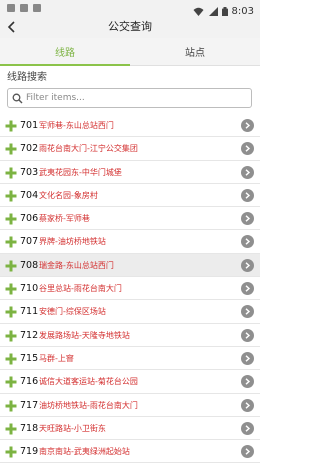 The width and height of the screenshot is (320, 469). Describe the element at coordinates (29, 242) in the screenshot. I see `route-number: 707` at that location.